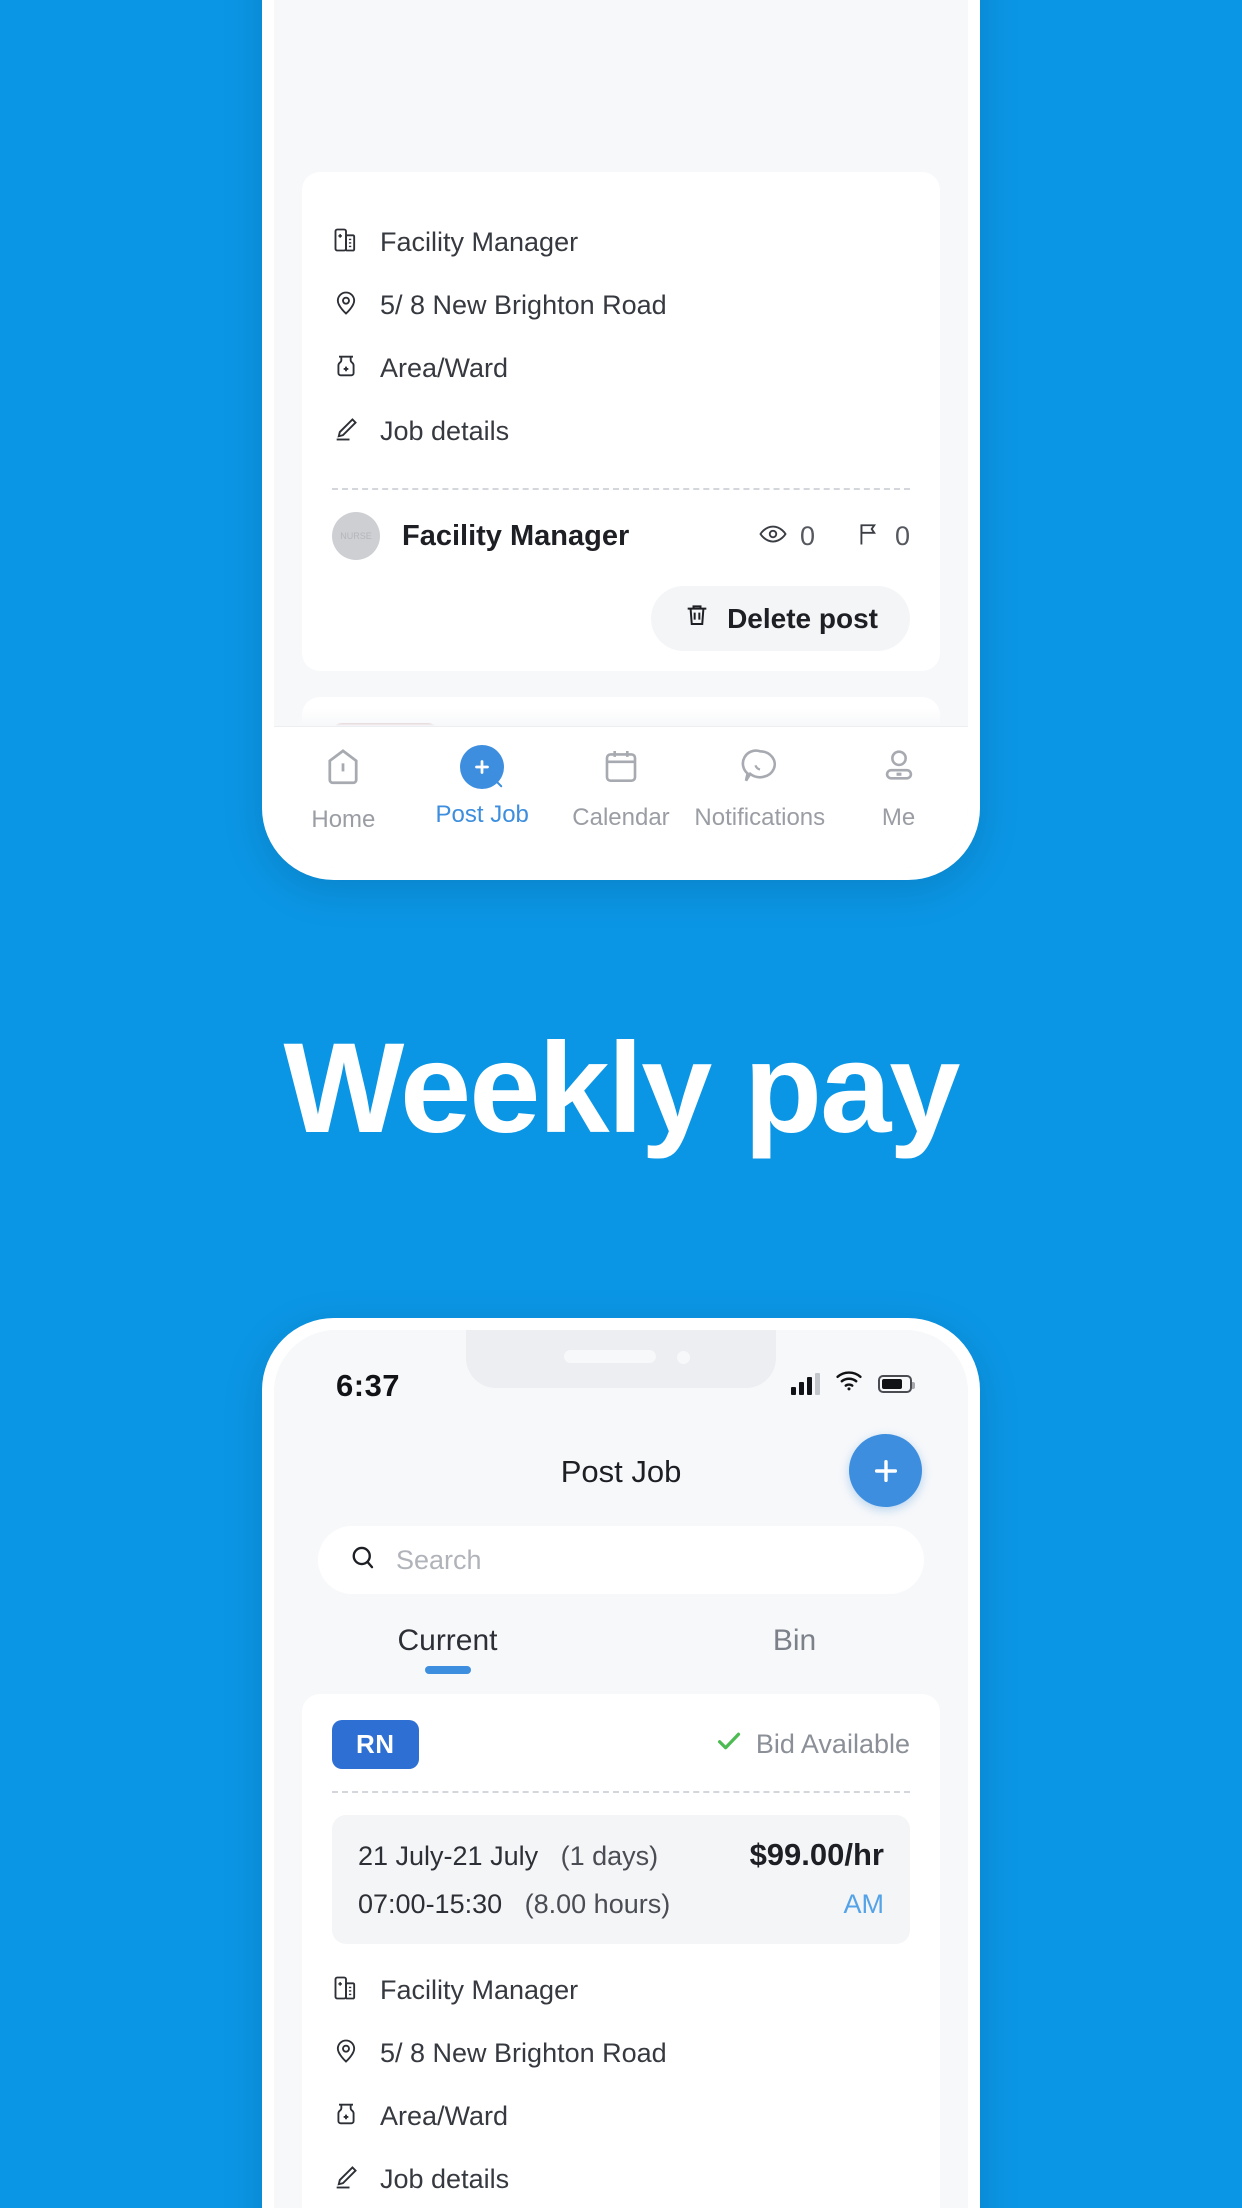 This screenshot has height=2208, width=1242. I want to click on nav-label: Post Job, so click(482, 814).